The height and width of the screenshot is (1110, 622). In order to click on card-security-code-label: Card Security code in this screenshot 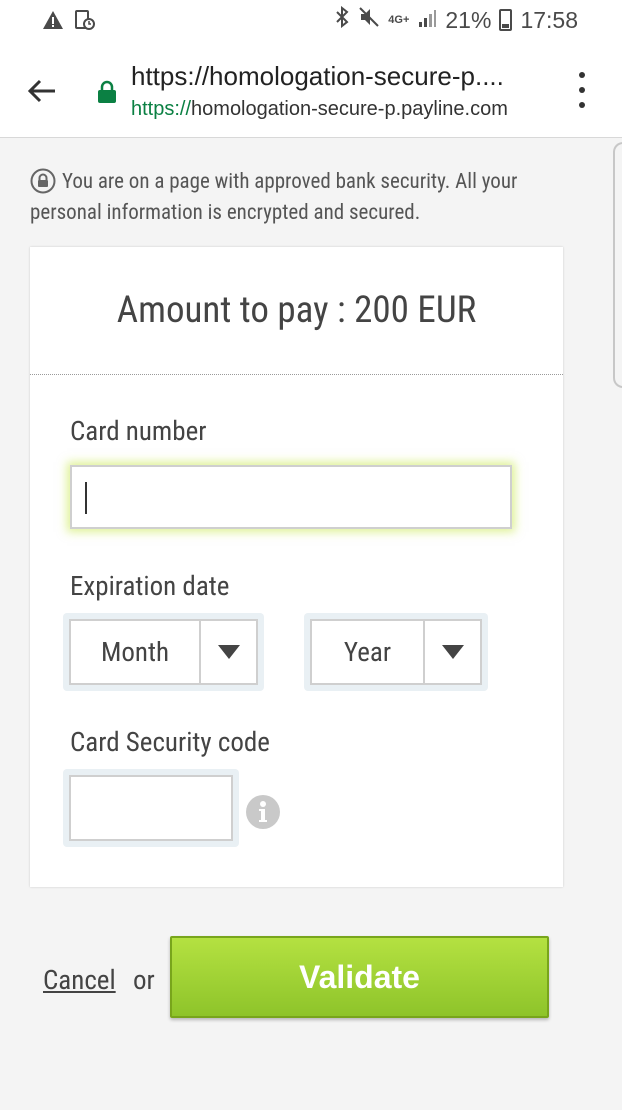, I will do `click(170, 742)`.